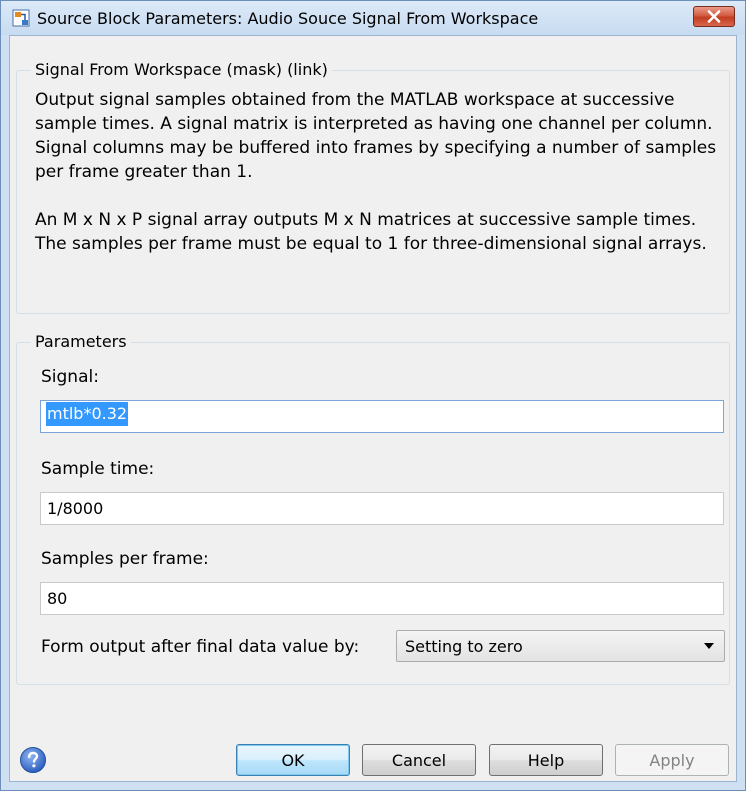 This screenshot has width=746, height=791. I want to click on form-output-dropdown: Setting to zero, so click(560, 646).